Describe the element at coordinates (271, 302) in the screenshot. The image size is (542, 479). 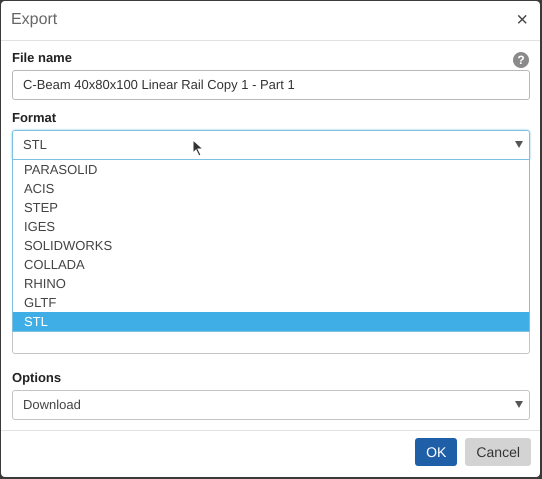
I see `dropdown-option: GLTF` at that location.